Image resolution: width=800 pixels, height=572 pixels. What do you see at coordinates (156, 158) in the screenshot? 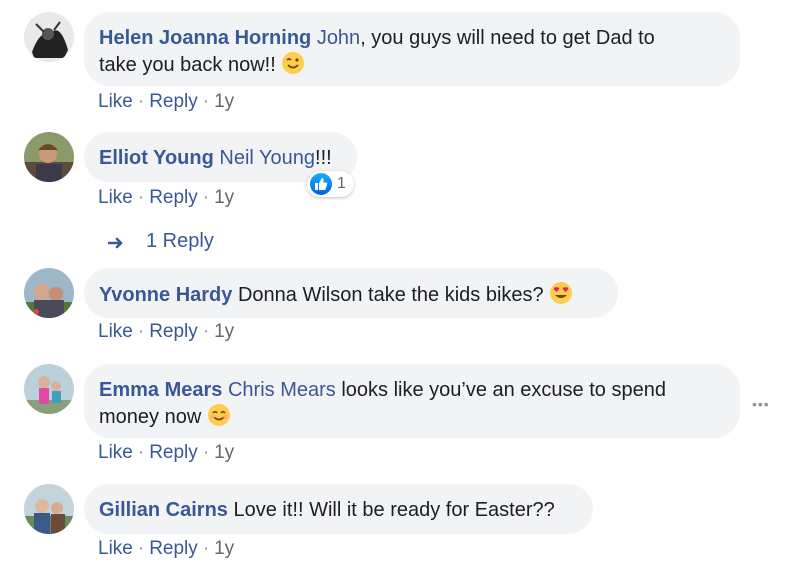
I see `comment-author: Elliot Young` at bounding box center [156, 158].